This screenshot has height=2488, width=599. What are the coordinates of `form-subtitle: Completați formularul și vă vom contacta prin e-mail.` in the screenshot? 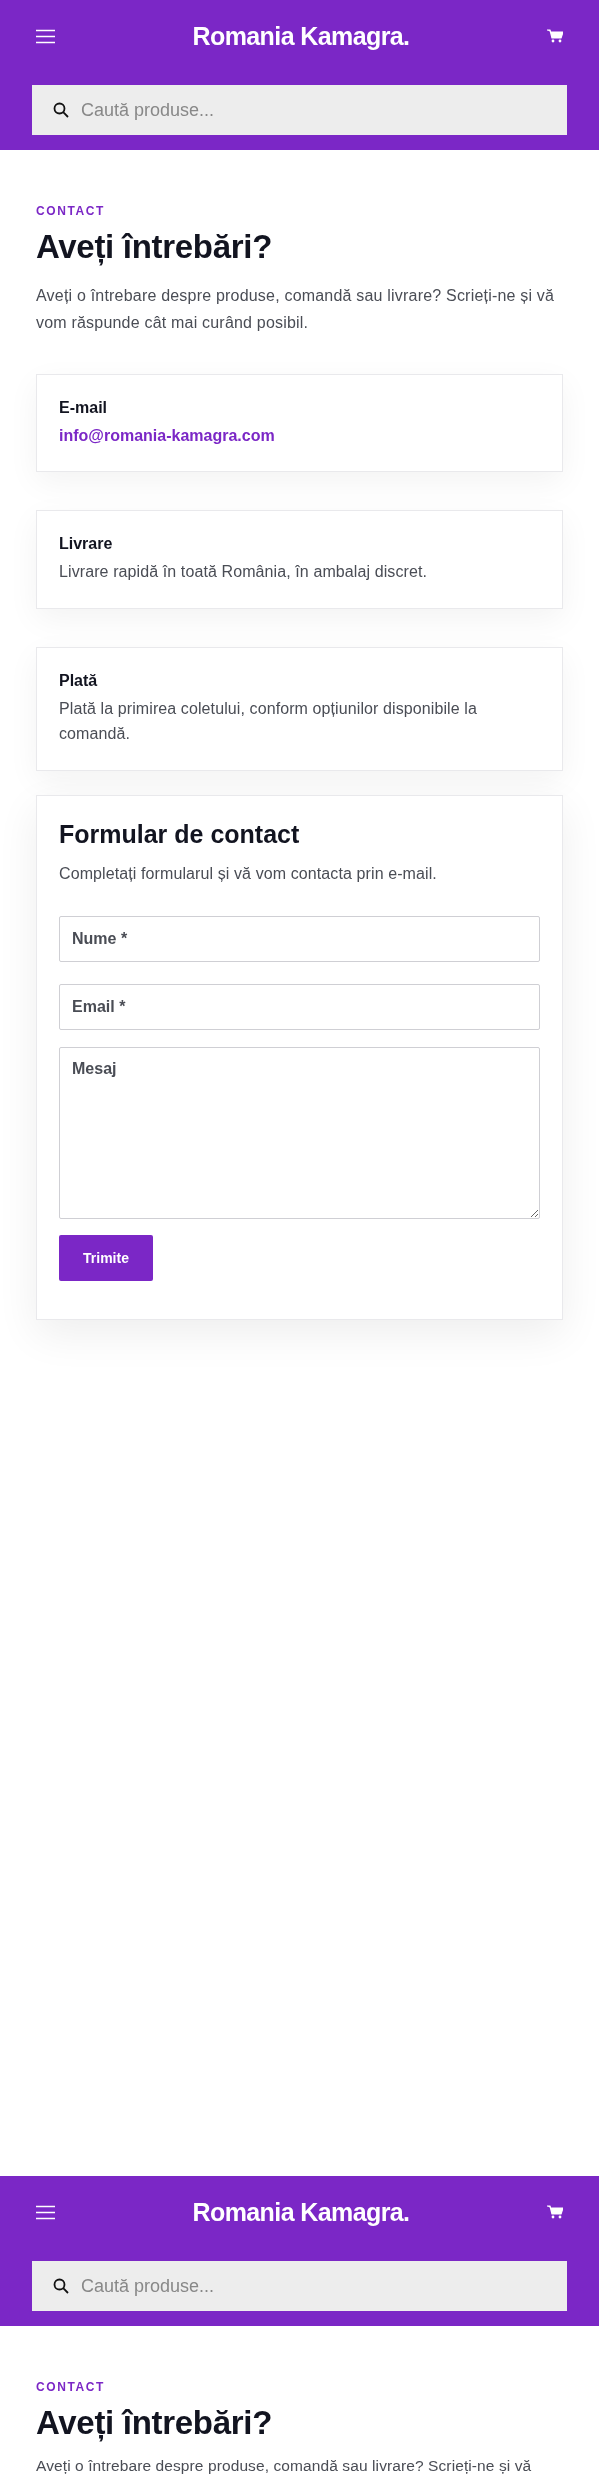 It's located at (248, 874).